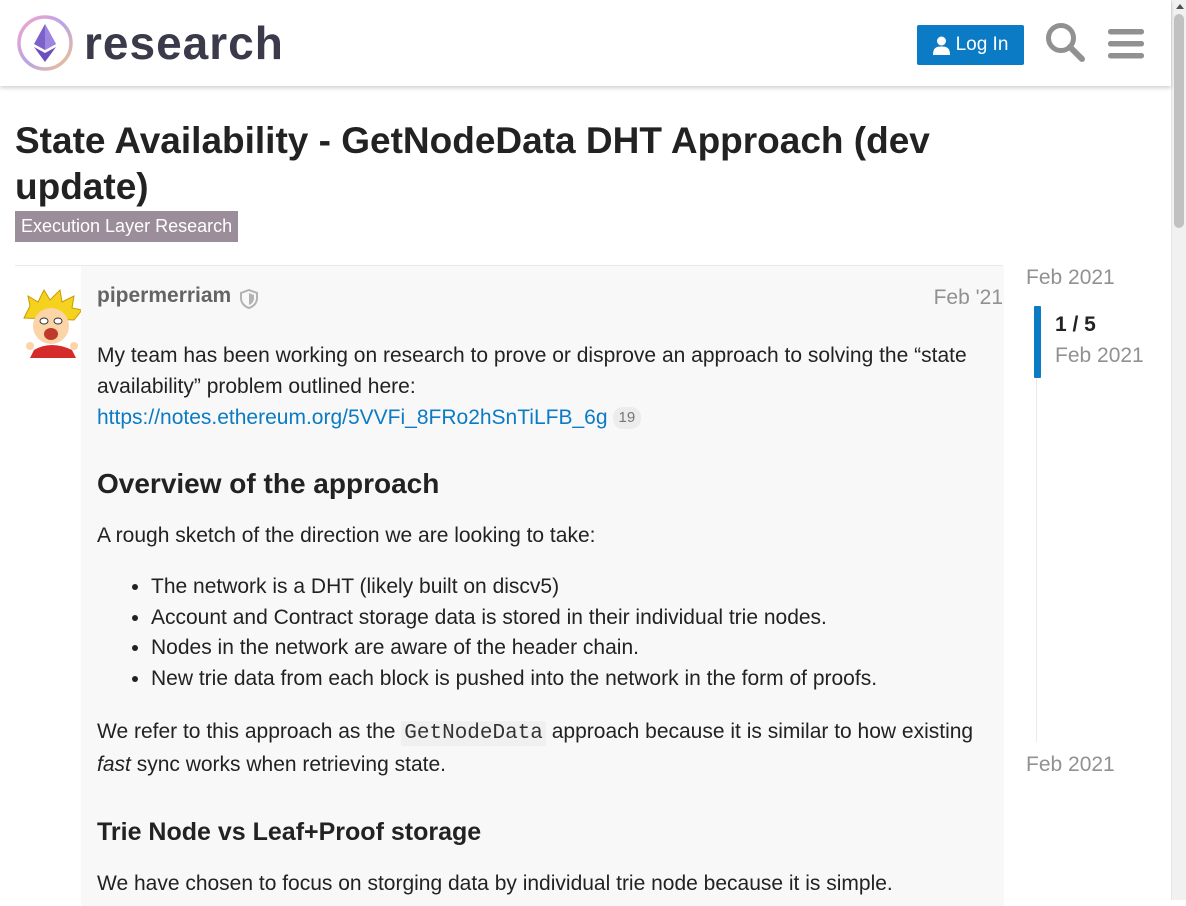  What do you see at coordinates (1180, 6) in the screenshot?
I see `scroll-up-arrow-icon` at bounding box center [1180, 6].